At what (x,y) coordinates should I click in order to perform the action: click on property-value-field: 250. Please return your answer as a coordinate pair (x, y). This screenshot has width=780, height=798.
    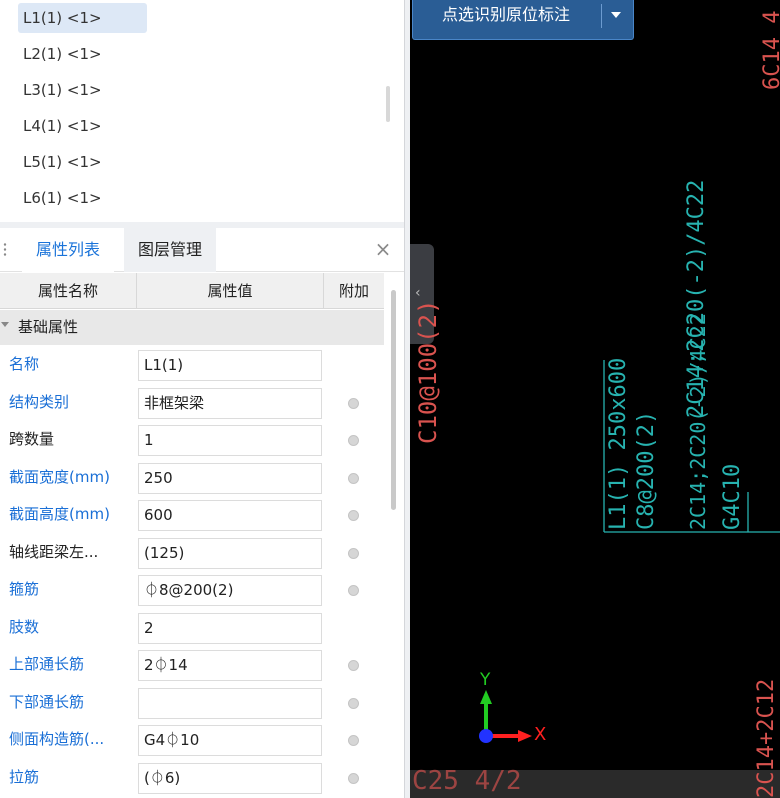
    Looking at the image, I should click on (230, 478).